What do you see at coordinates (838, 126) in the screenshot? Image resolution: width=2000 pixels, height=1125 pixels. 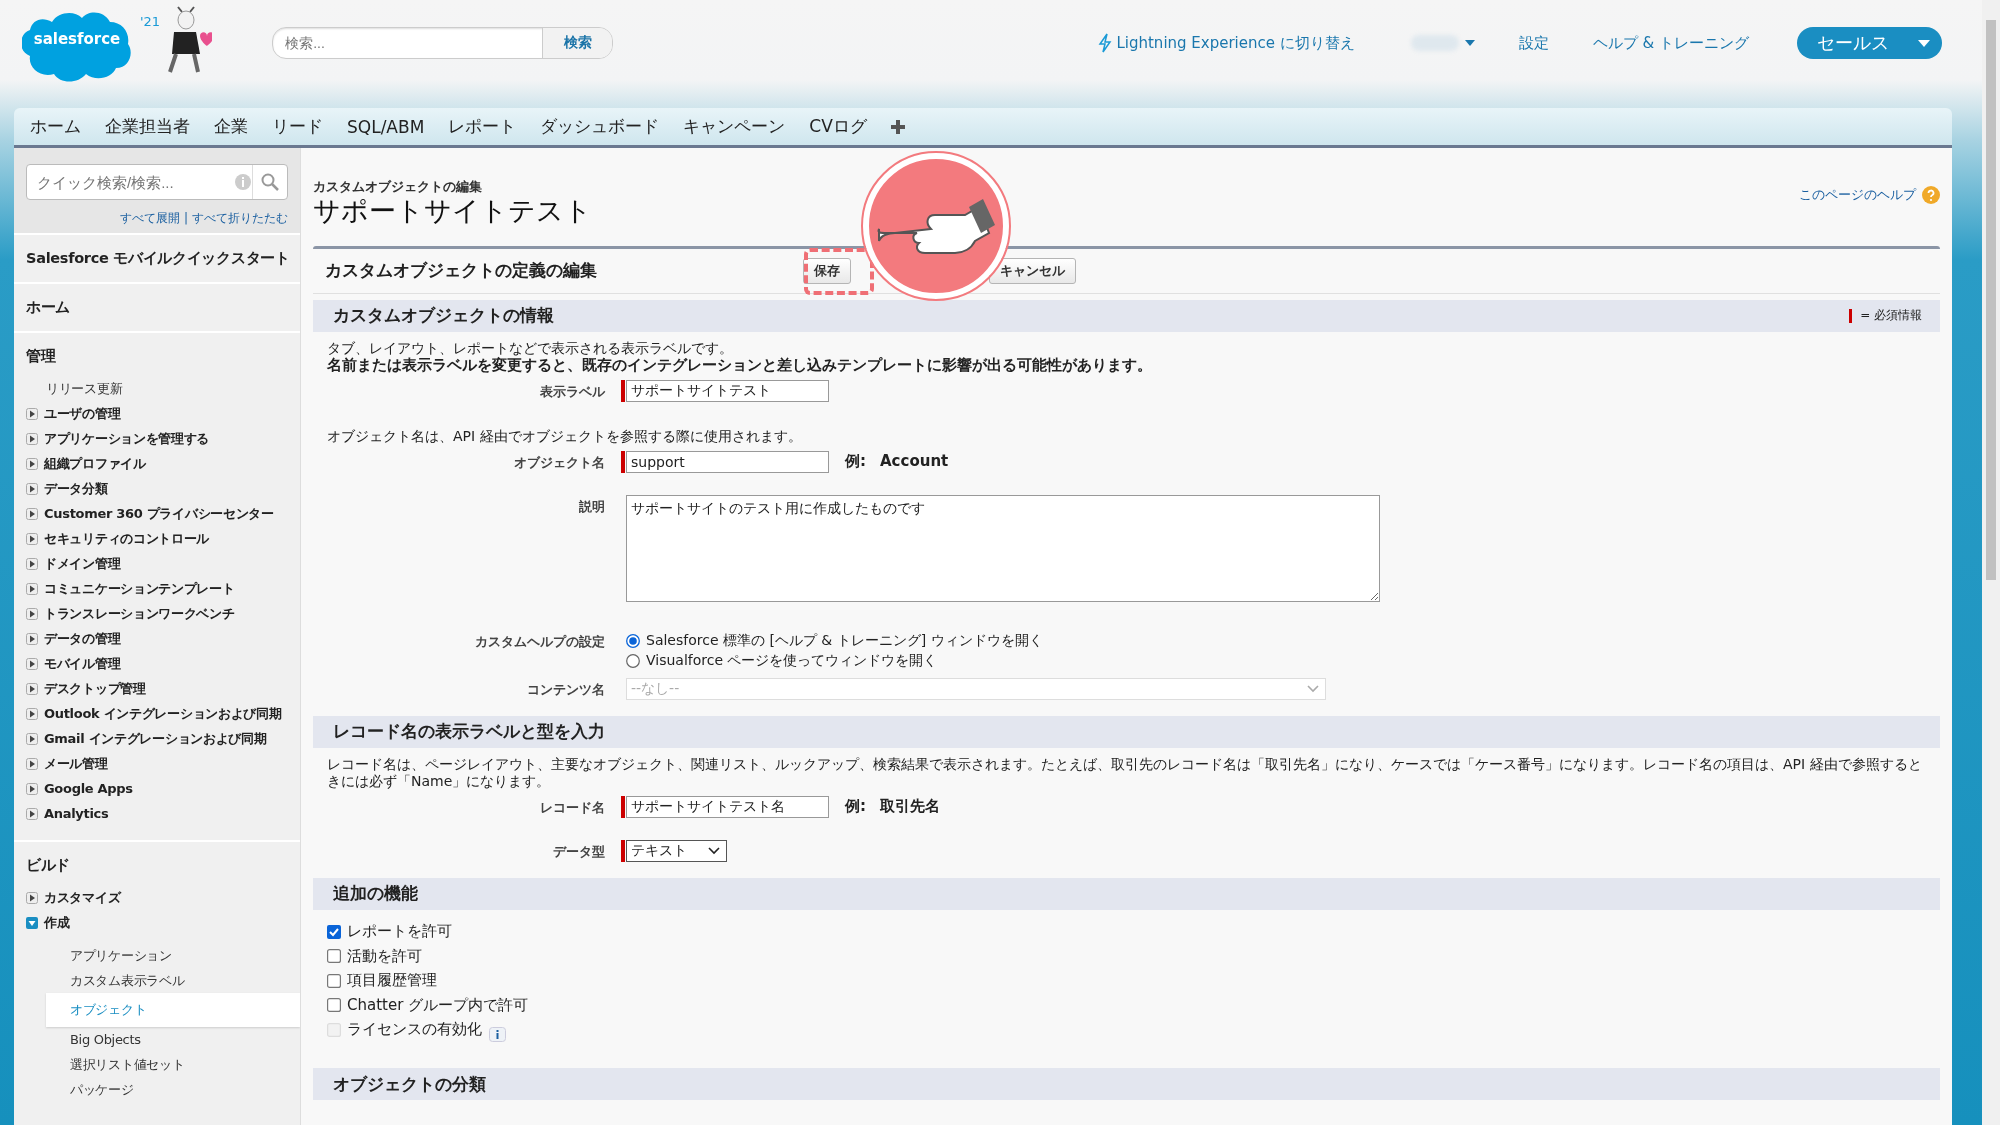 I see `nav-tab: CVログ` at bounding box center [838, 126].